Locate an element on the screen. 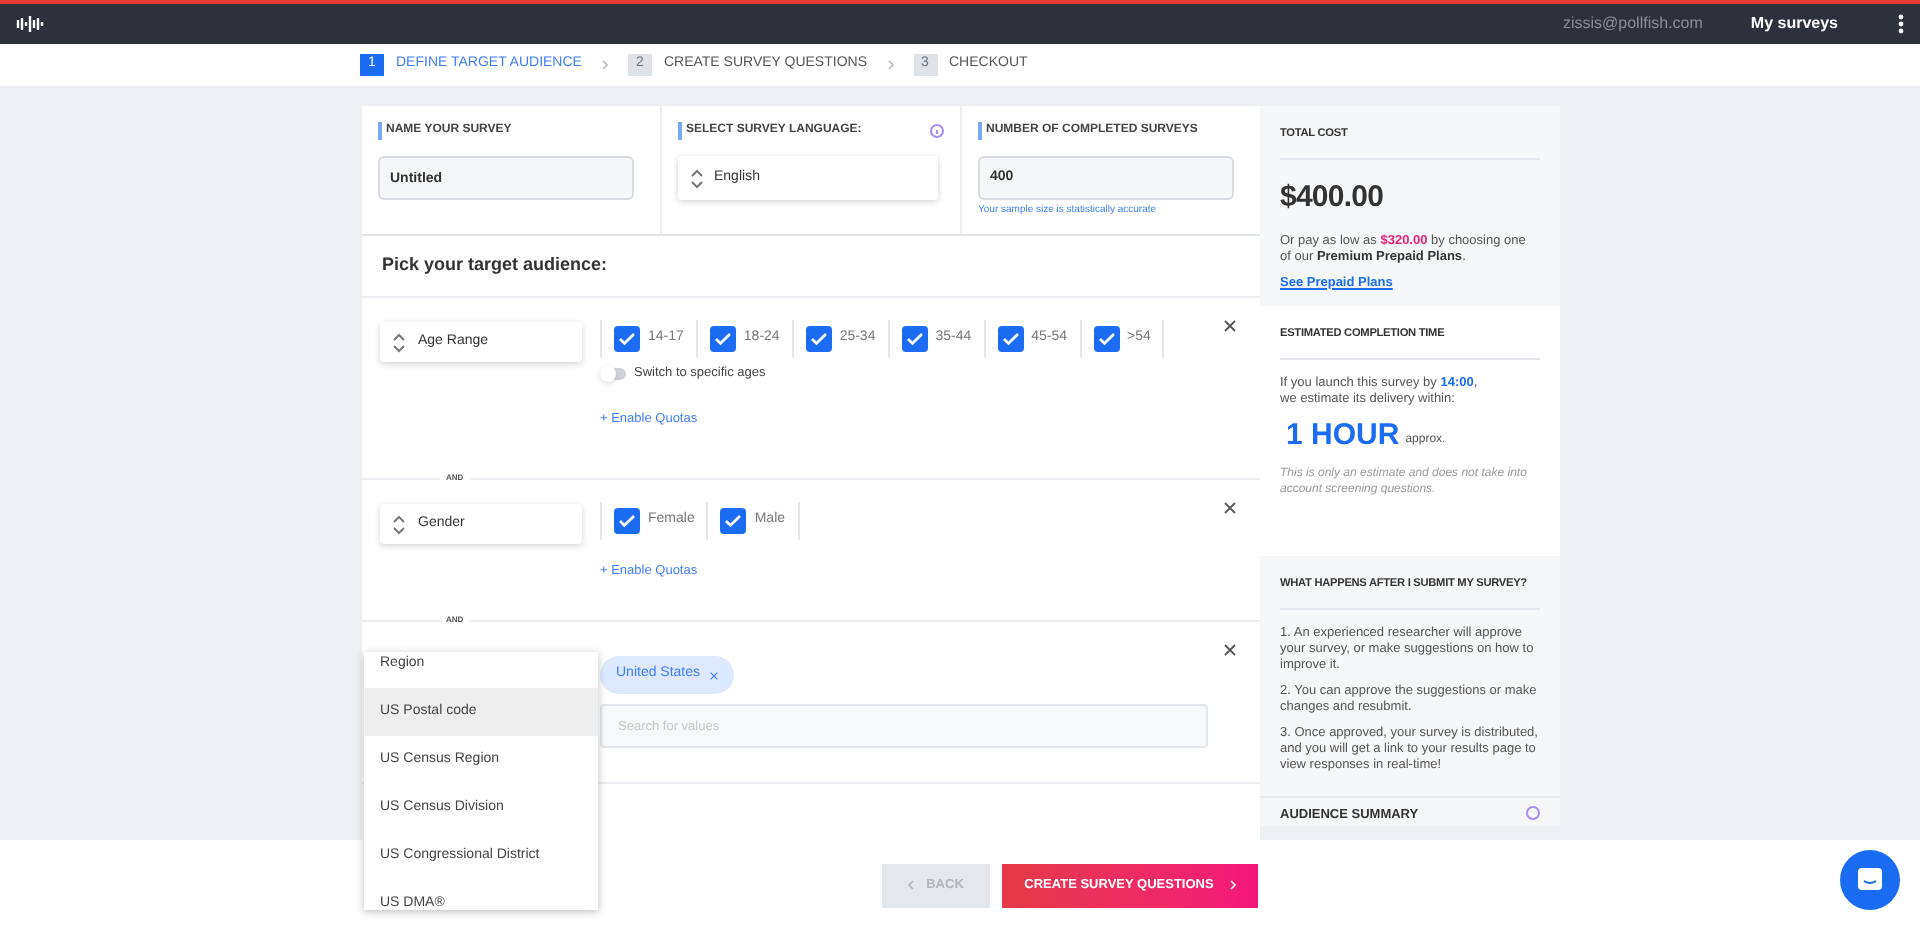 The width and height of the screenshot is (1920, 930). remove-icon is located at coordinates (714, 675).